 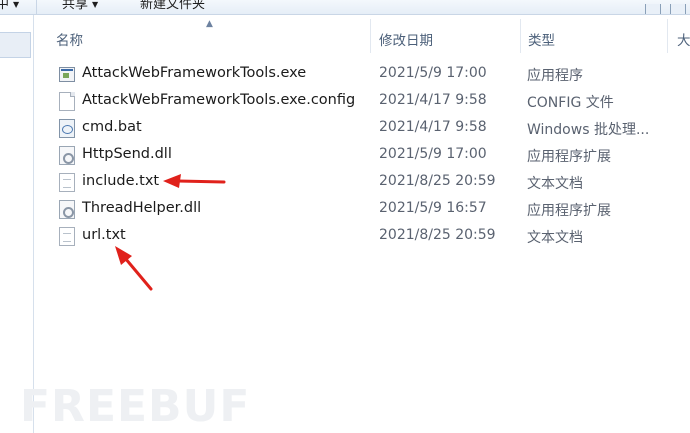 I want to click on arrow-to-url-txt, so click(x=134, y=268).